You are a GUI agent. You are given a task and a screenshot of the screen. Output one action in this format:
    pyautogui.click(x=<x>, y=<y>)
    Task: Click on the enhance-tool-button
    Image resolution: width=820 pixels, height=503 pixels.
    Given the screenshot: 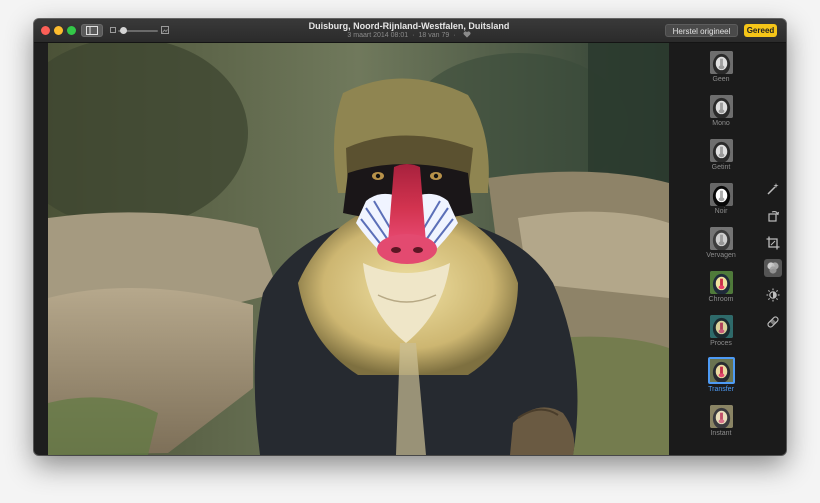 What is the action you would take?
    pyautogui.click(x=773, y=189)
    